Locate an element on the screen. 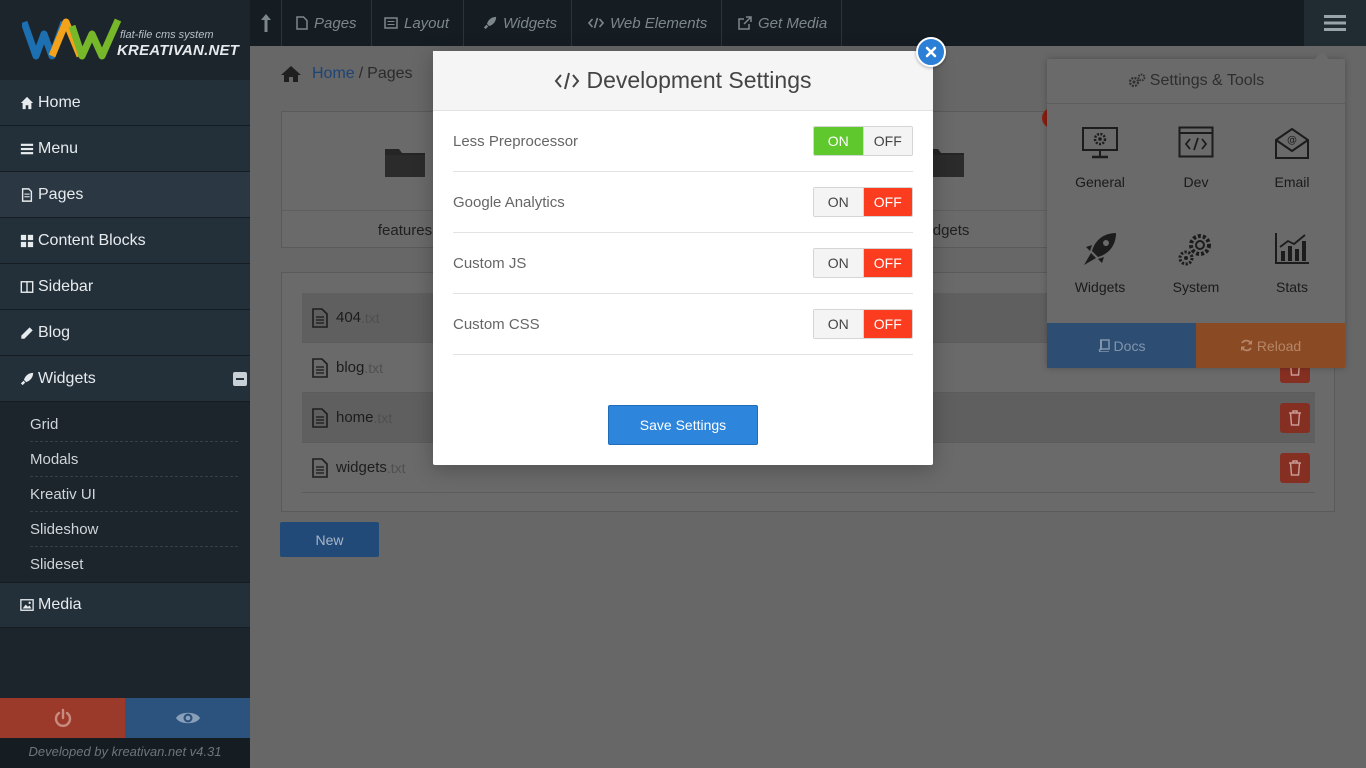  developer-credit: Developed by kreativan.net v4.31 is located at coordinates (125, 753).